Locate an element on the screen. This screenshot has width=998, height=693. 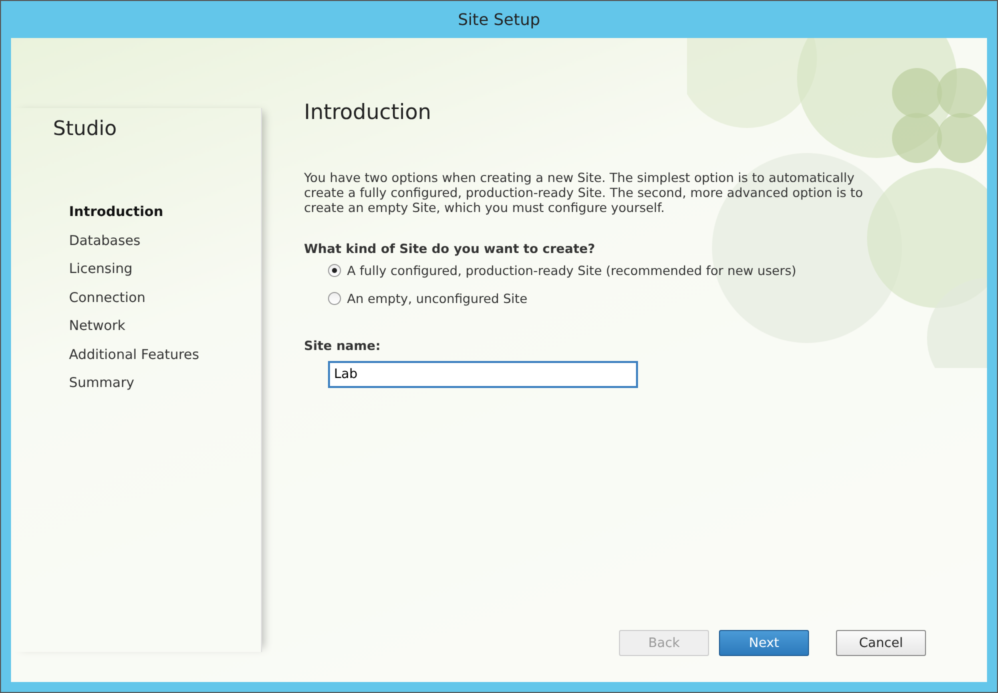
radio-option: A fully configured, production-ready Site (recommended for new users) is located at coordinates (562, 270).